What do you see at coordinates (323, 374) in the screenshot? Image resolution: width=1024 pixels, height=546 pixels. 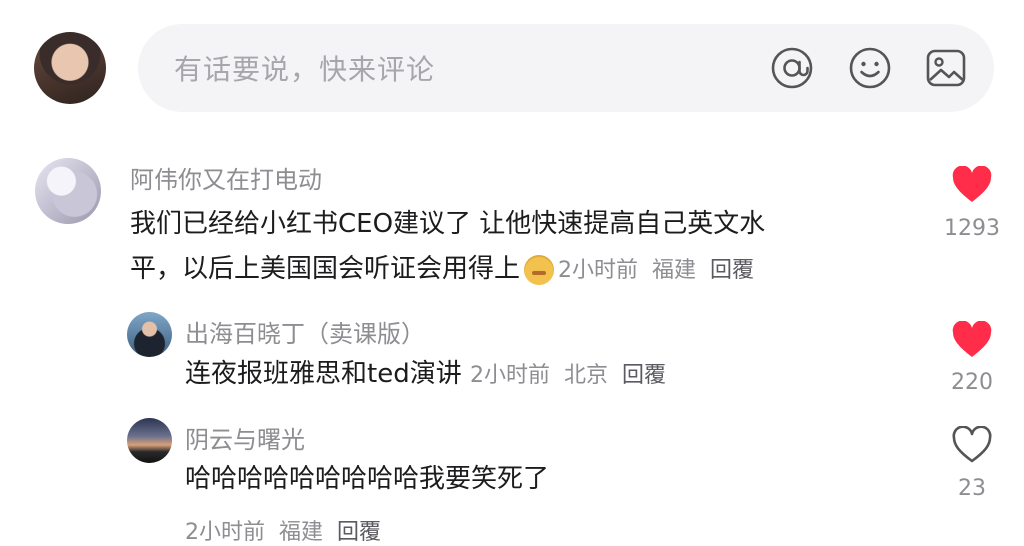 I see `comment-text: 连夜报班雅思和ted演讲` at bounding box center [323, 374].